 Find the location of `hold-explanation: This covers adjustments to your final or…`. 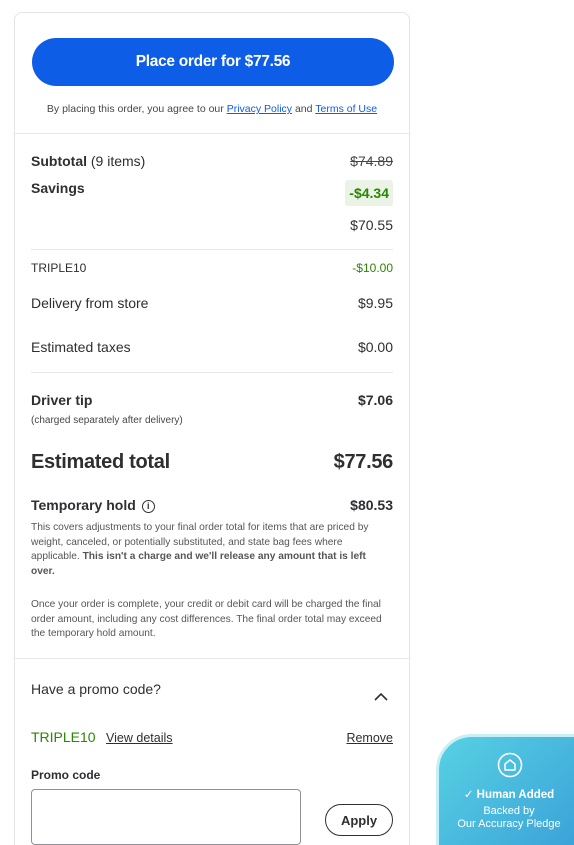

hold-explanation: This covers adjustments to your final or… is located at coordinates (200, 549).